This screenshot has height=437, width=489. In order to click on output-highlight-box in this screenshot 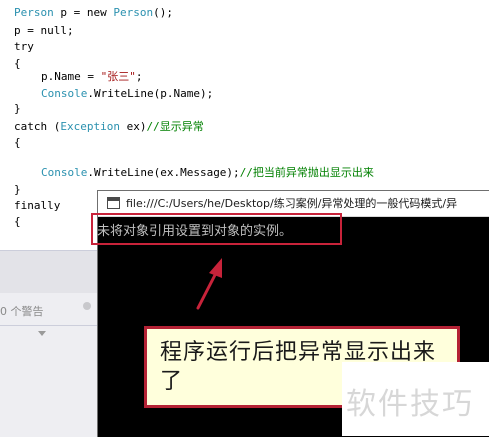, I will do `click(216, 229)`.